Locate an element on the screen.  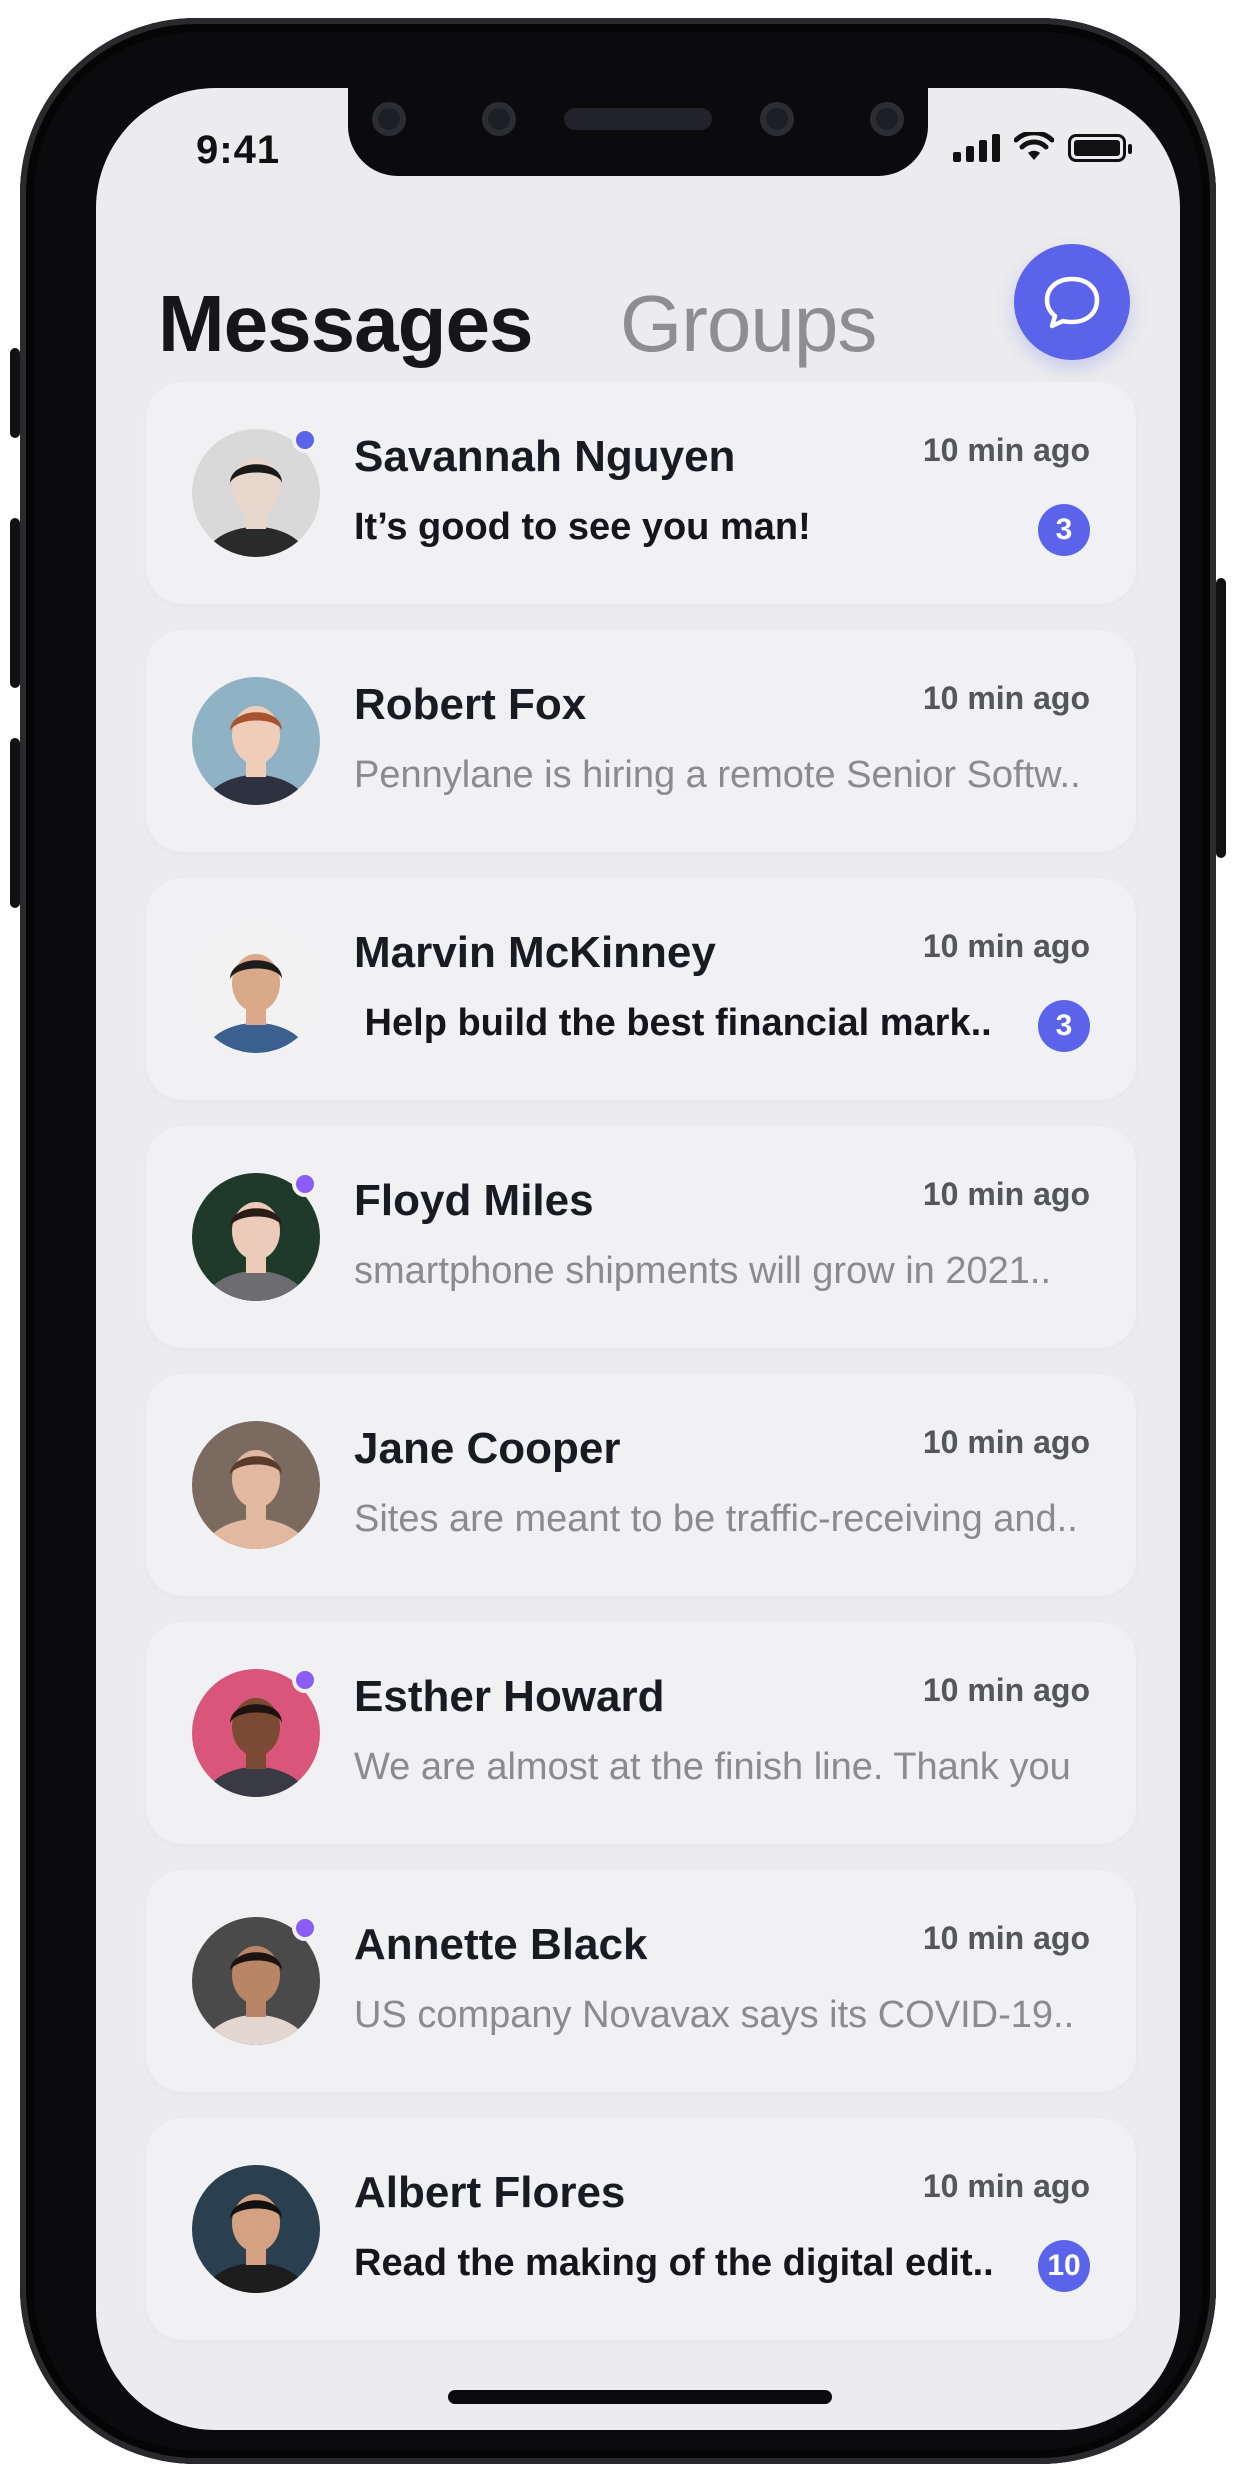
contact-name: Jane Cooper is located at coordinates (487, 1448).